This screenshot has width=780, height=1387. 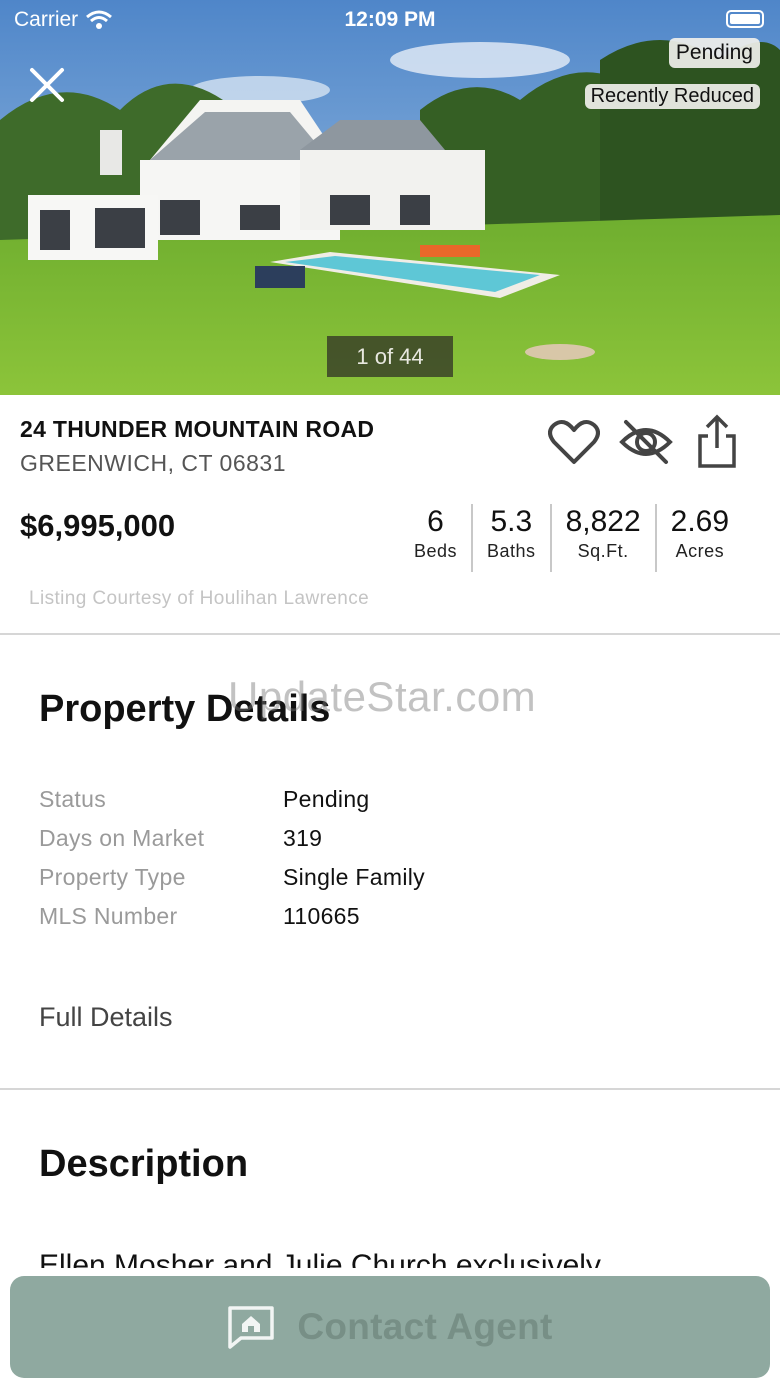 What do you see at coordinates (646, 442) in the screenshot?
I see `hide-eye-icon` at bounding box center [646, 442].